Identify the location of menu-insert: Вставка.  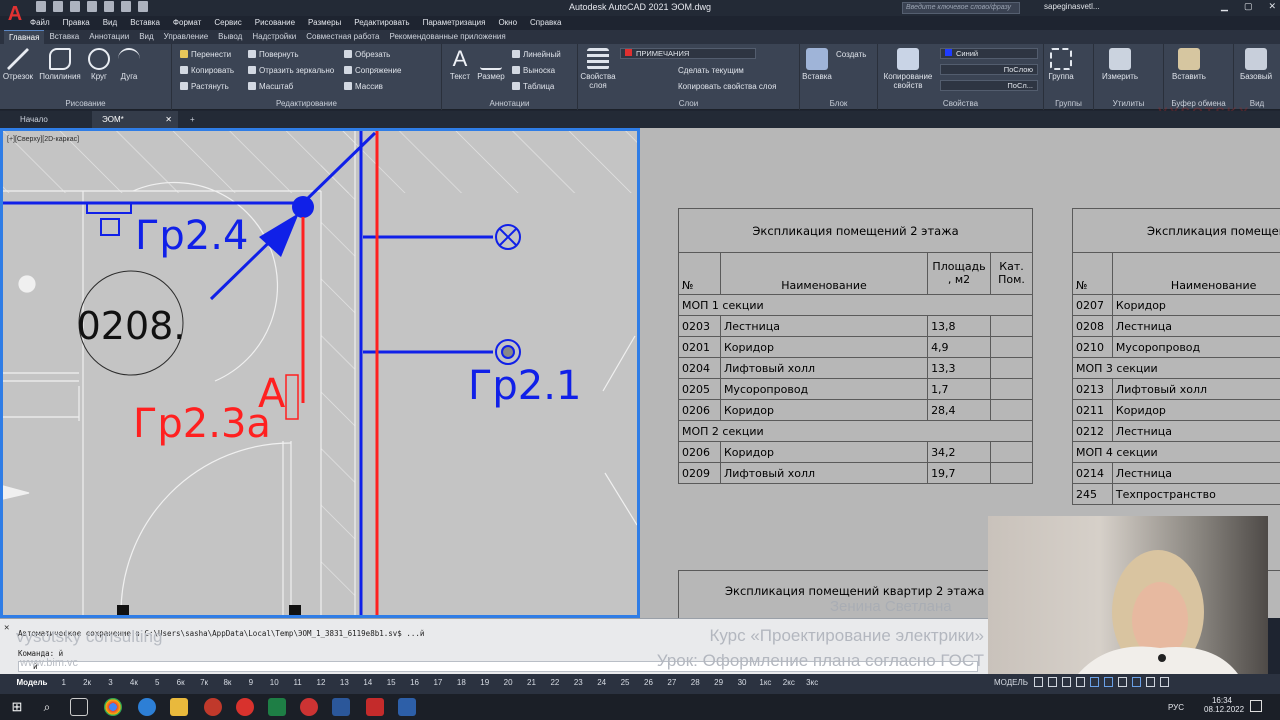
(145, 24).